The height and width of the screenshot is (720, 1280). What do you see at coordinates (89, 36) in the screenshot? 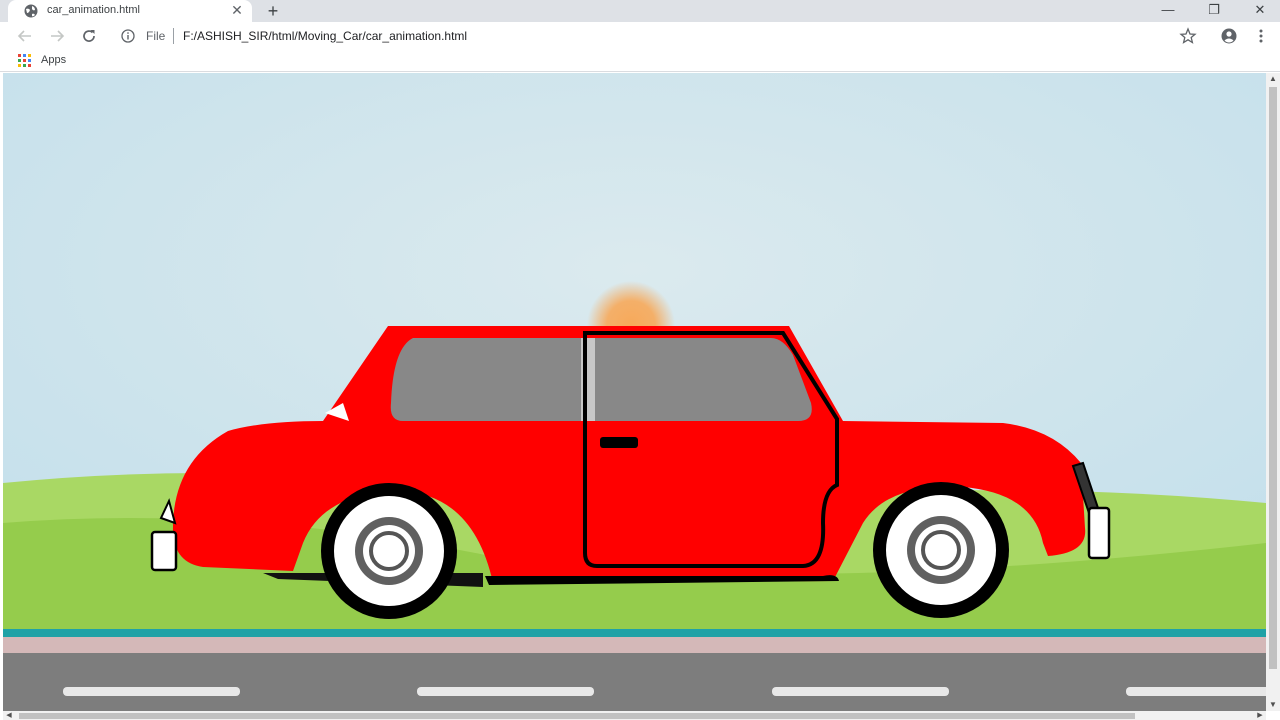
I see `reload-icon` at bounding box center [89, 36].